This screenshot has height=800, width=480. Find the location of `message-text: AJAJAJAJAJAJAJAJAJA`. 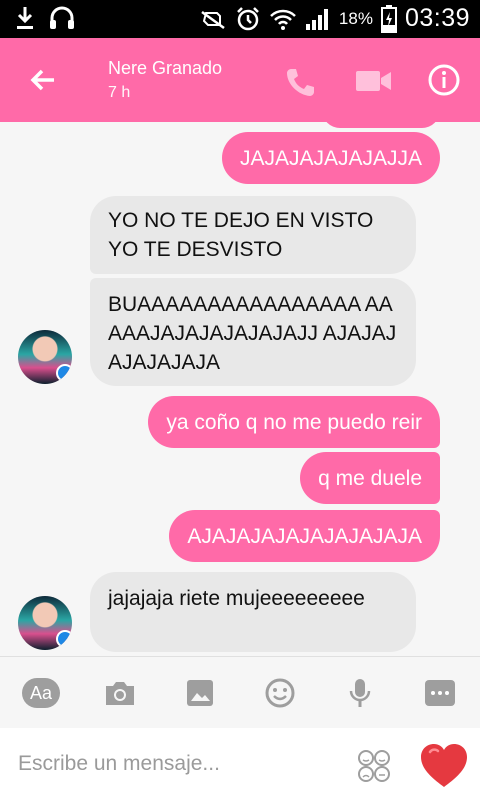

message-text: AJAJAJAJAJAJAJAJAJA is located at coordinates (304, 536).